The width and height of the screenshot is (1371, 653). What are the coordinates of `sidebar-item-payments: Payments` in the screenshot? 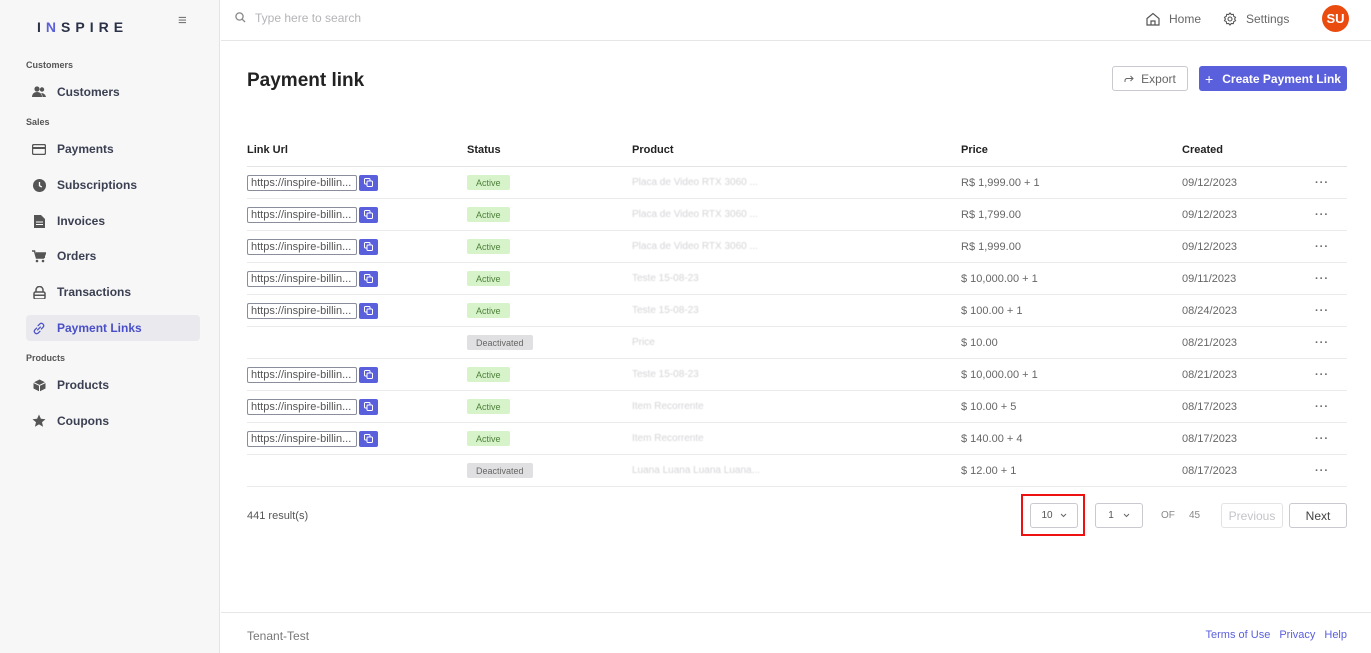 It's located at (113, 149).